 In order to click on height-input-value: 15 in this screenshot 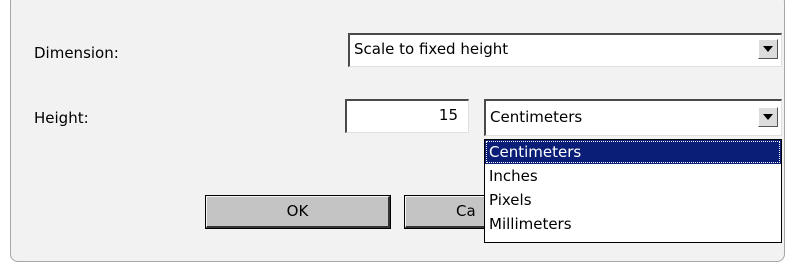, I will do `click(448, 115)`.